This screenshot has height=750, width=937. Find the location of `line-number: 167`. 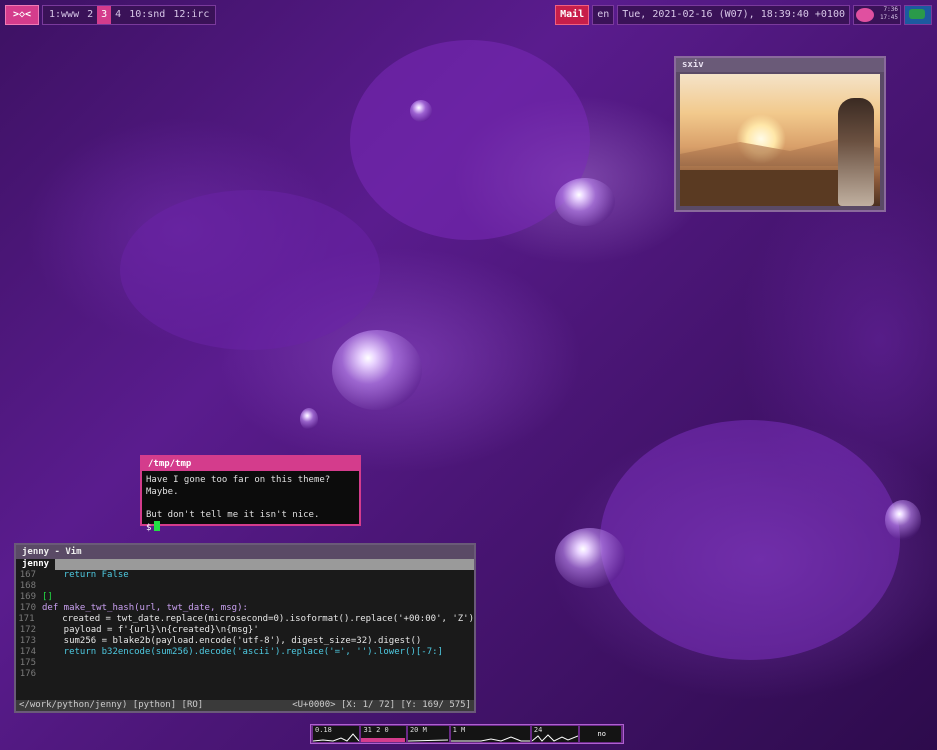

line-number: 167 is located at coordinates (27, 575).